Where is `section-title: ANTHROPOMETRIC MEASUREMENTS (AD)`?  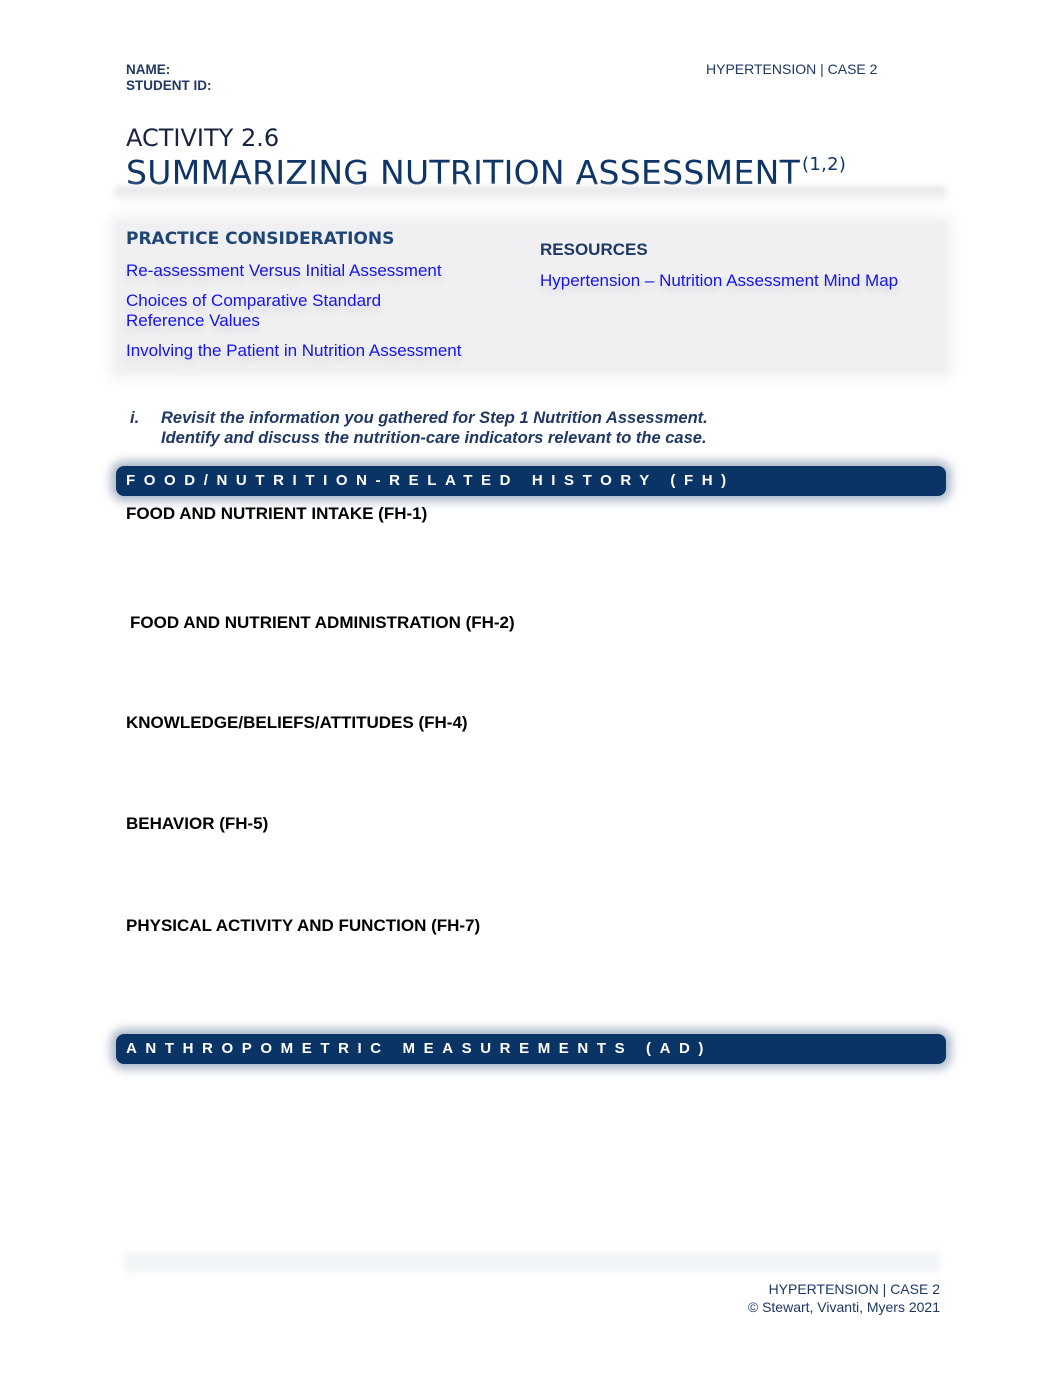 section-title: ANTHROPOMETRIC MEASUREMENTS (AD) is located at coordinates (419, 1048).